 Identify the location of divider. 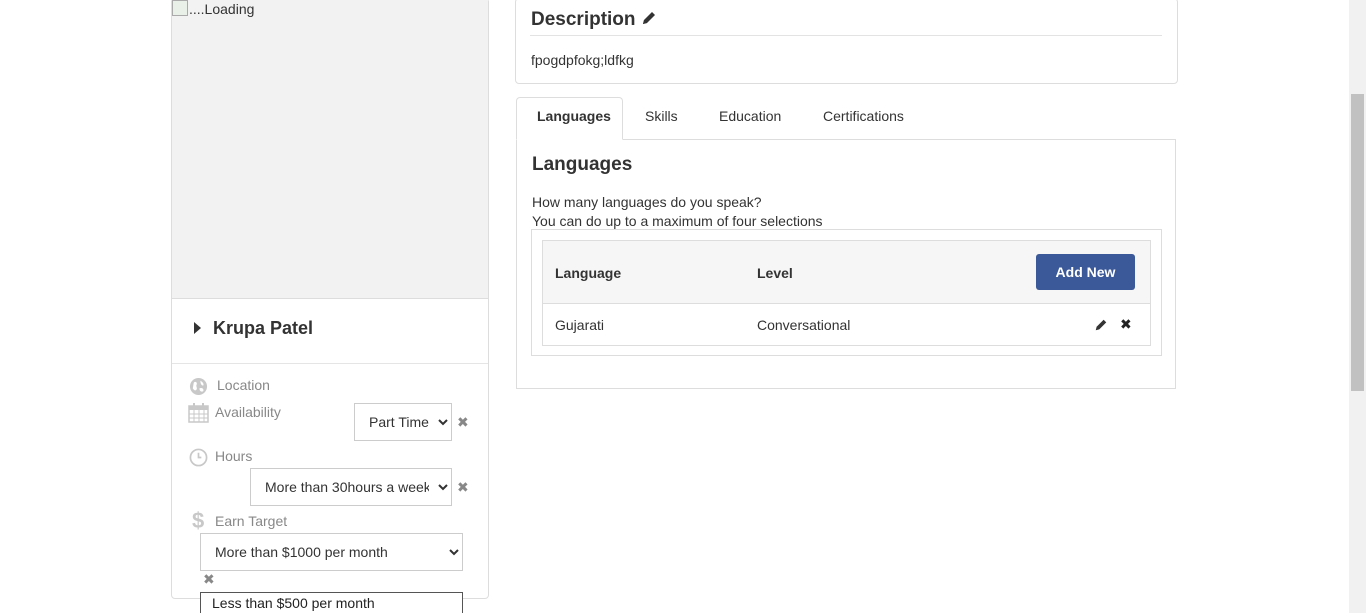
(846, 35).